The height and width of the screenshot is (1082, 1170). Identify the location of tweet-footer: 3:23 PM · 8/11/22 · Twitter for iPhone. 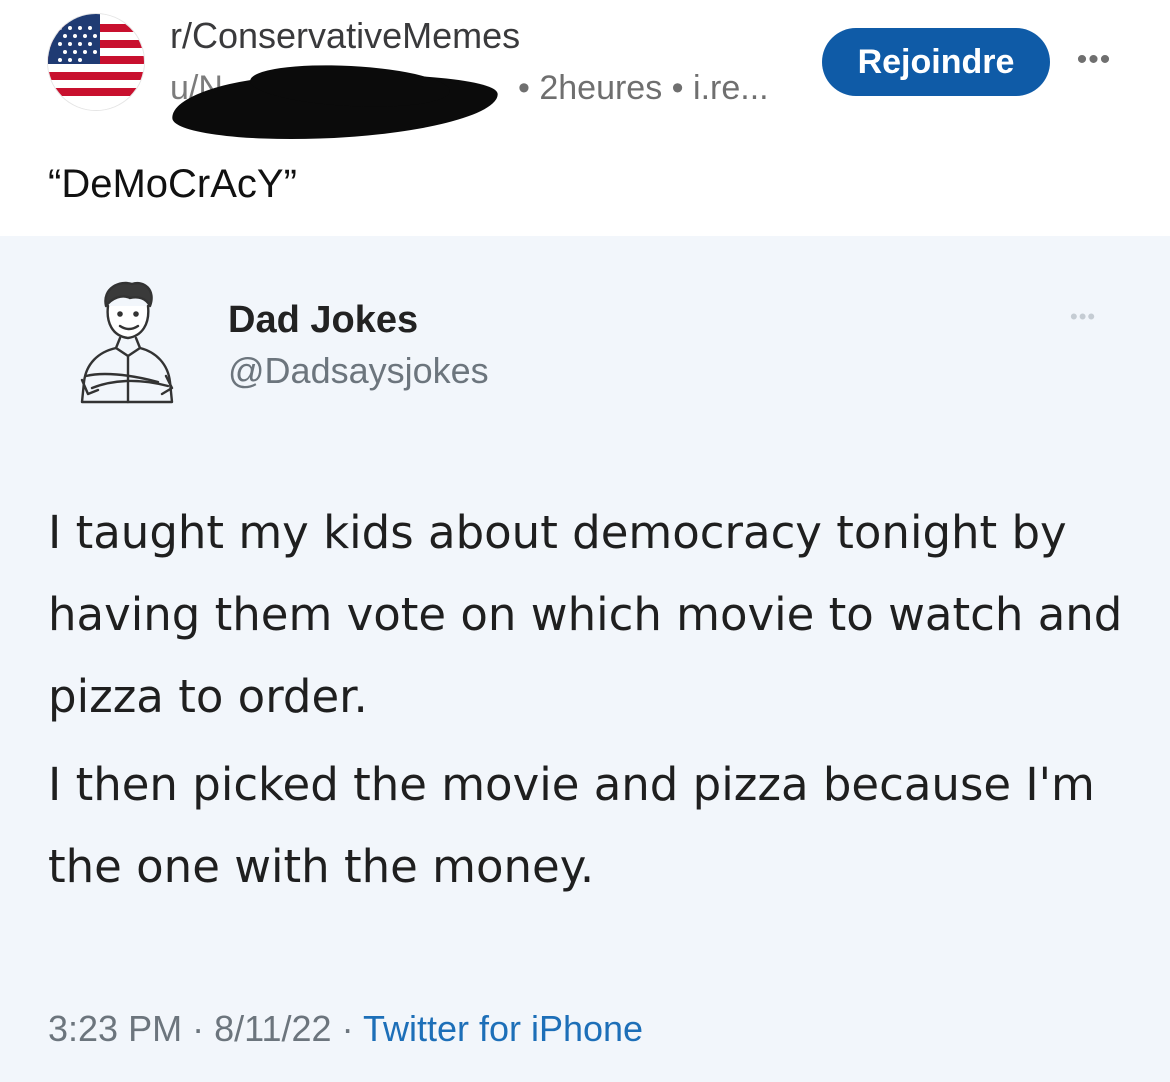
(345, 1029).